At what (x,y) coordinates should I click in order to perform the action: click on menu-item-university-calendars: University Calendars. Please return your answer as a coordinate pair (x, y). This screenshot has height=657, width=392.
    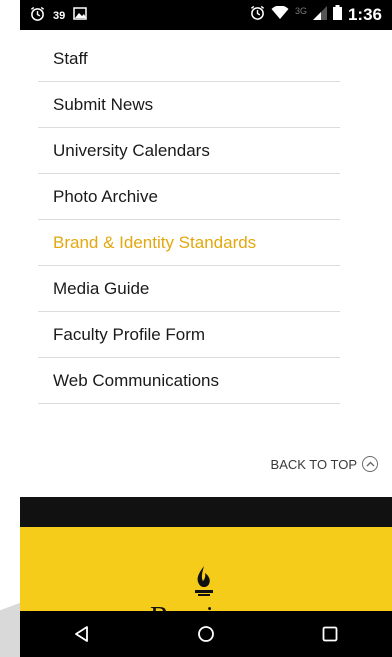
    Looking at the image, I should click on (189, 151).